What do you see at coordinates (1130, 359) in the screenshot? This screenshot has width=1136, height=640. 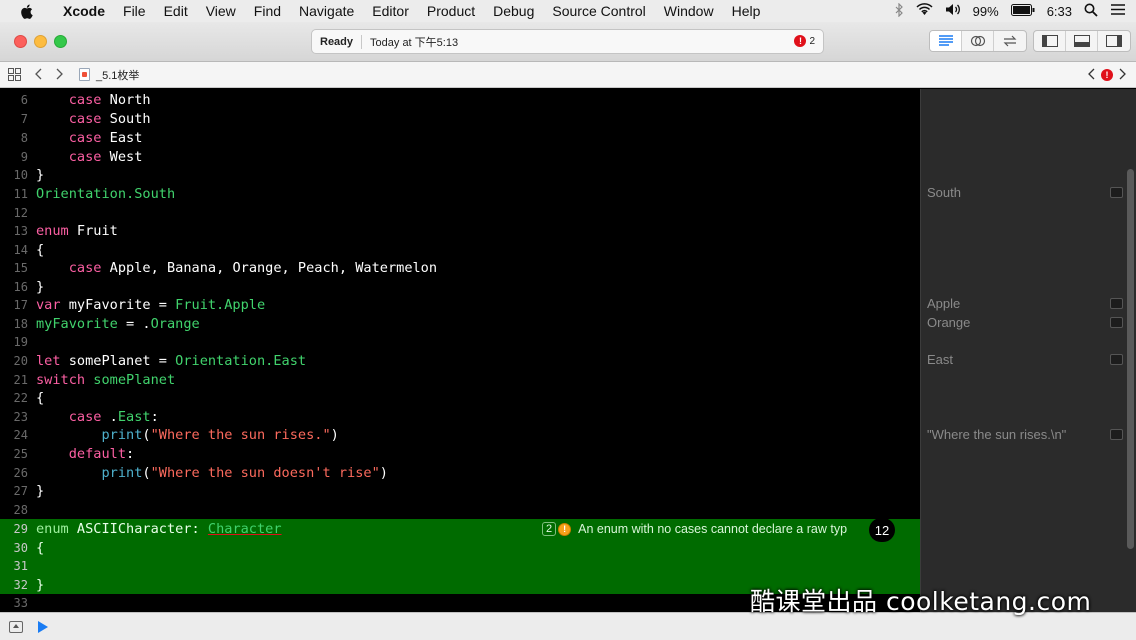 I see `results-scrollbar` at bounding box center [1130, 359].